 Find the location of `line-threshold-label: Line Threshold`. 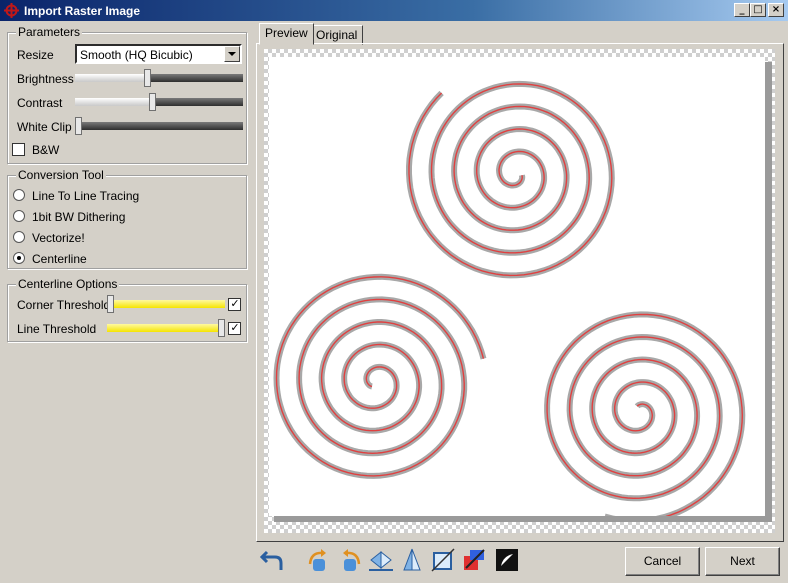

line-threshold-label: Line Threshold is located at coordinates (57, 329).